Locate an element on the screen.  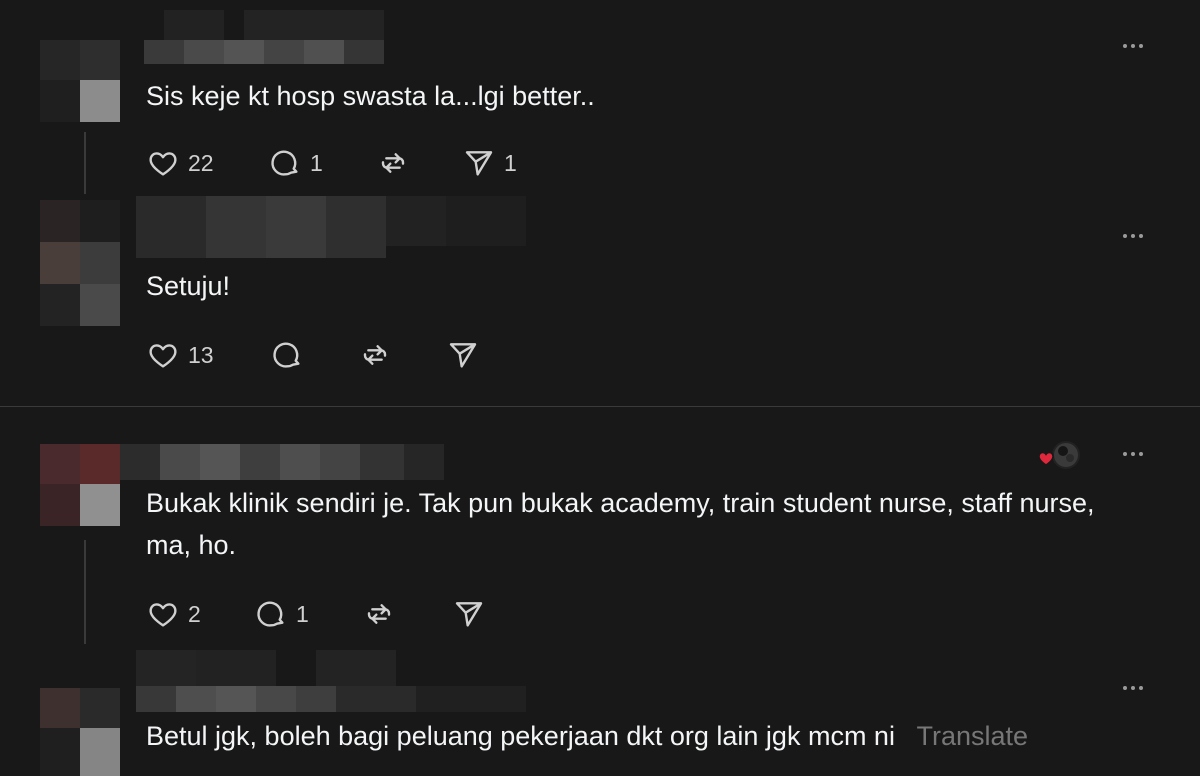
translate-link: Translate is located at coordinates (972, 736).